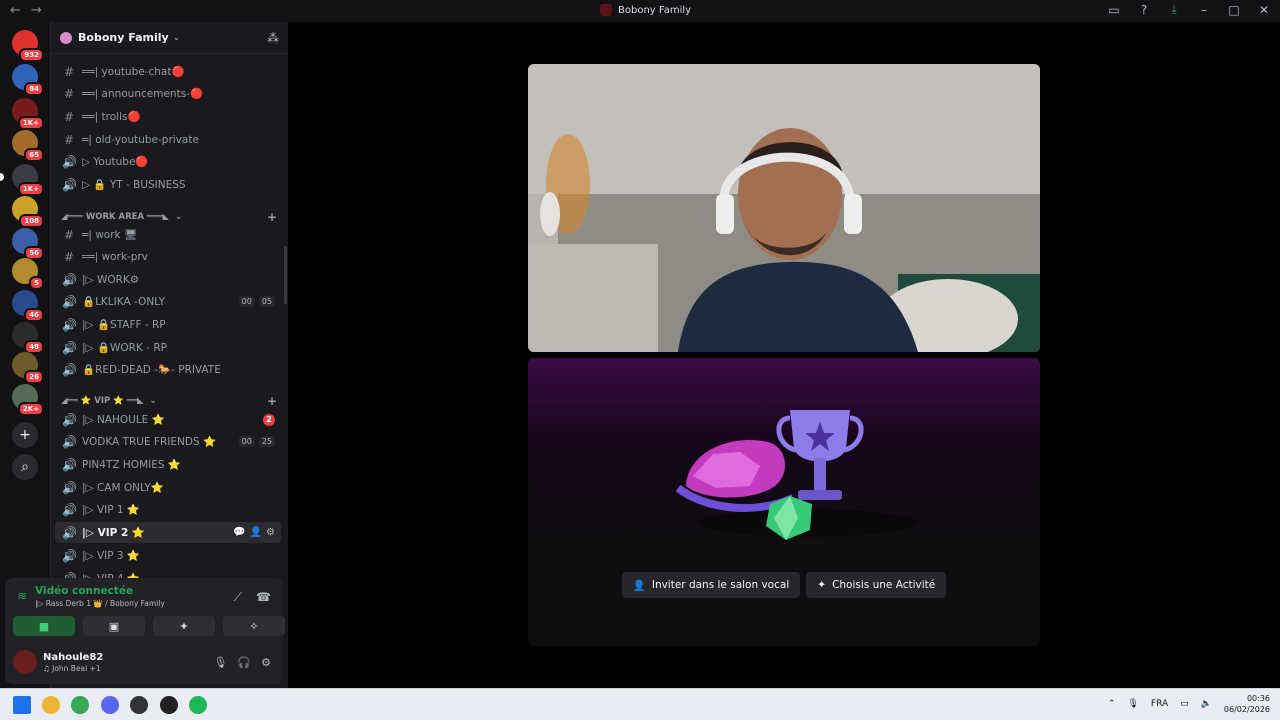 This screenshot has height=720, width=1280. What do you see at coordinates (28, 212) in the screenshot?
I see `server-icon: 108` at bounding box center [28, 212].